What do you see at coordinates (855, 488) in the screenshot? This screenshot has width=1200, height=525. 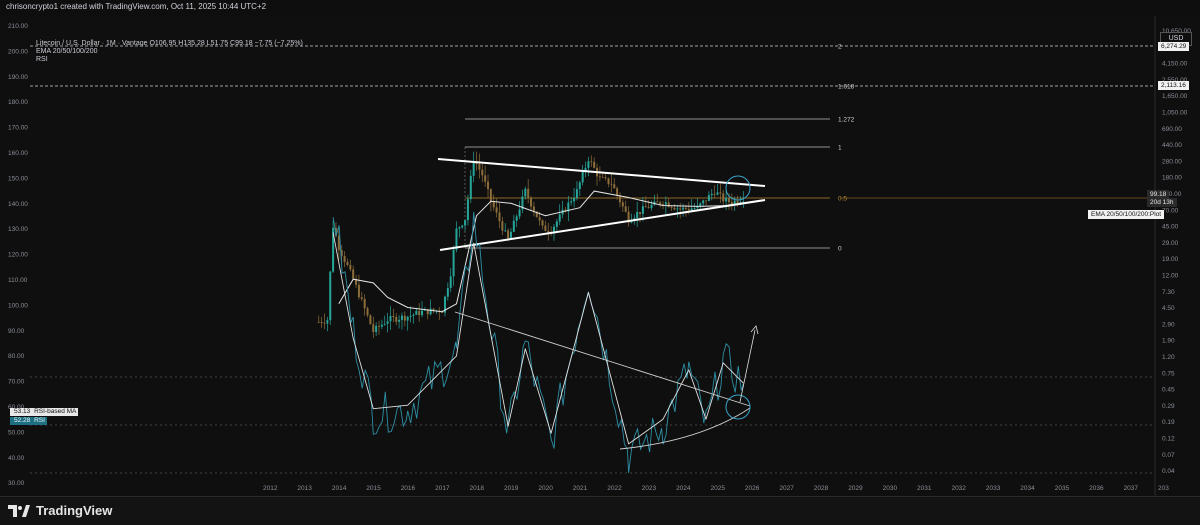 I see `x-axis-label: 2029` at bounding box center [855, 488].